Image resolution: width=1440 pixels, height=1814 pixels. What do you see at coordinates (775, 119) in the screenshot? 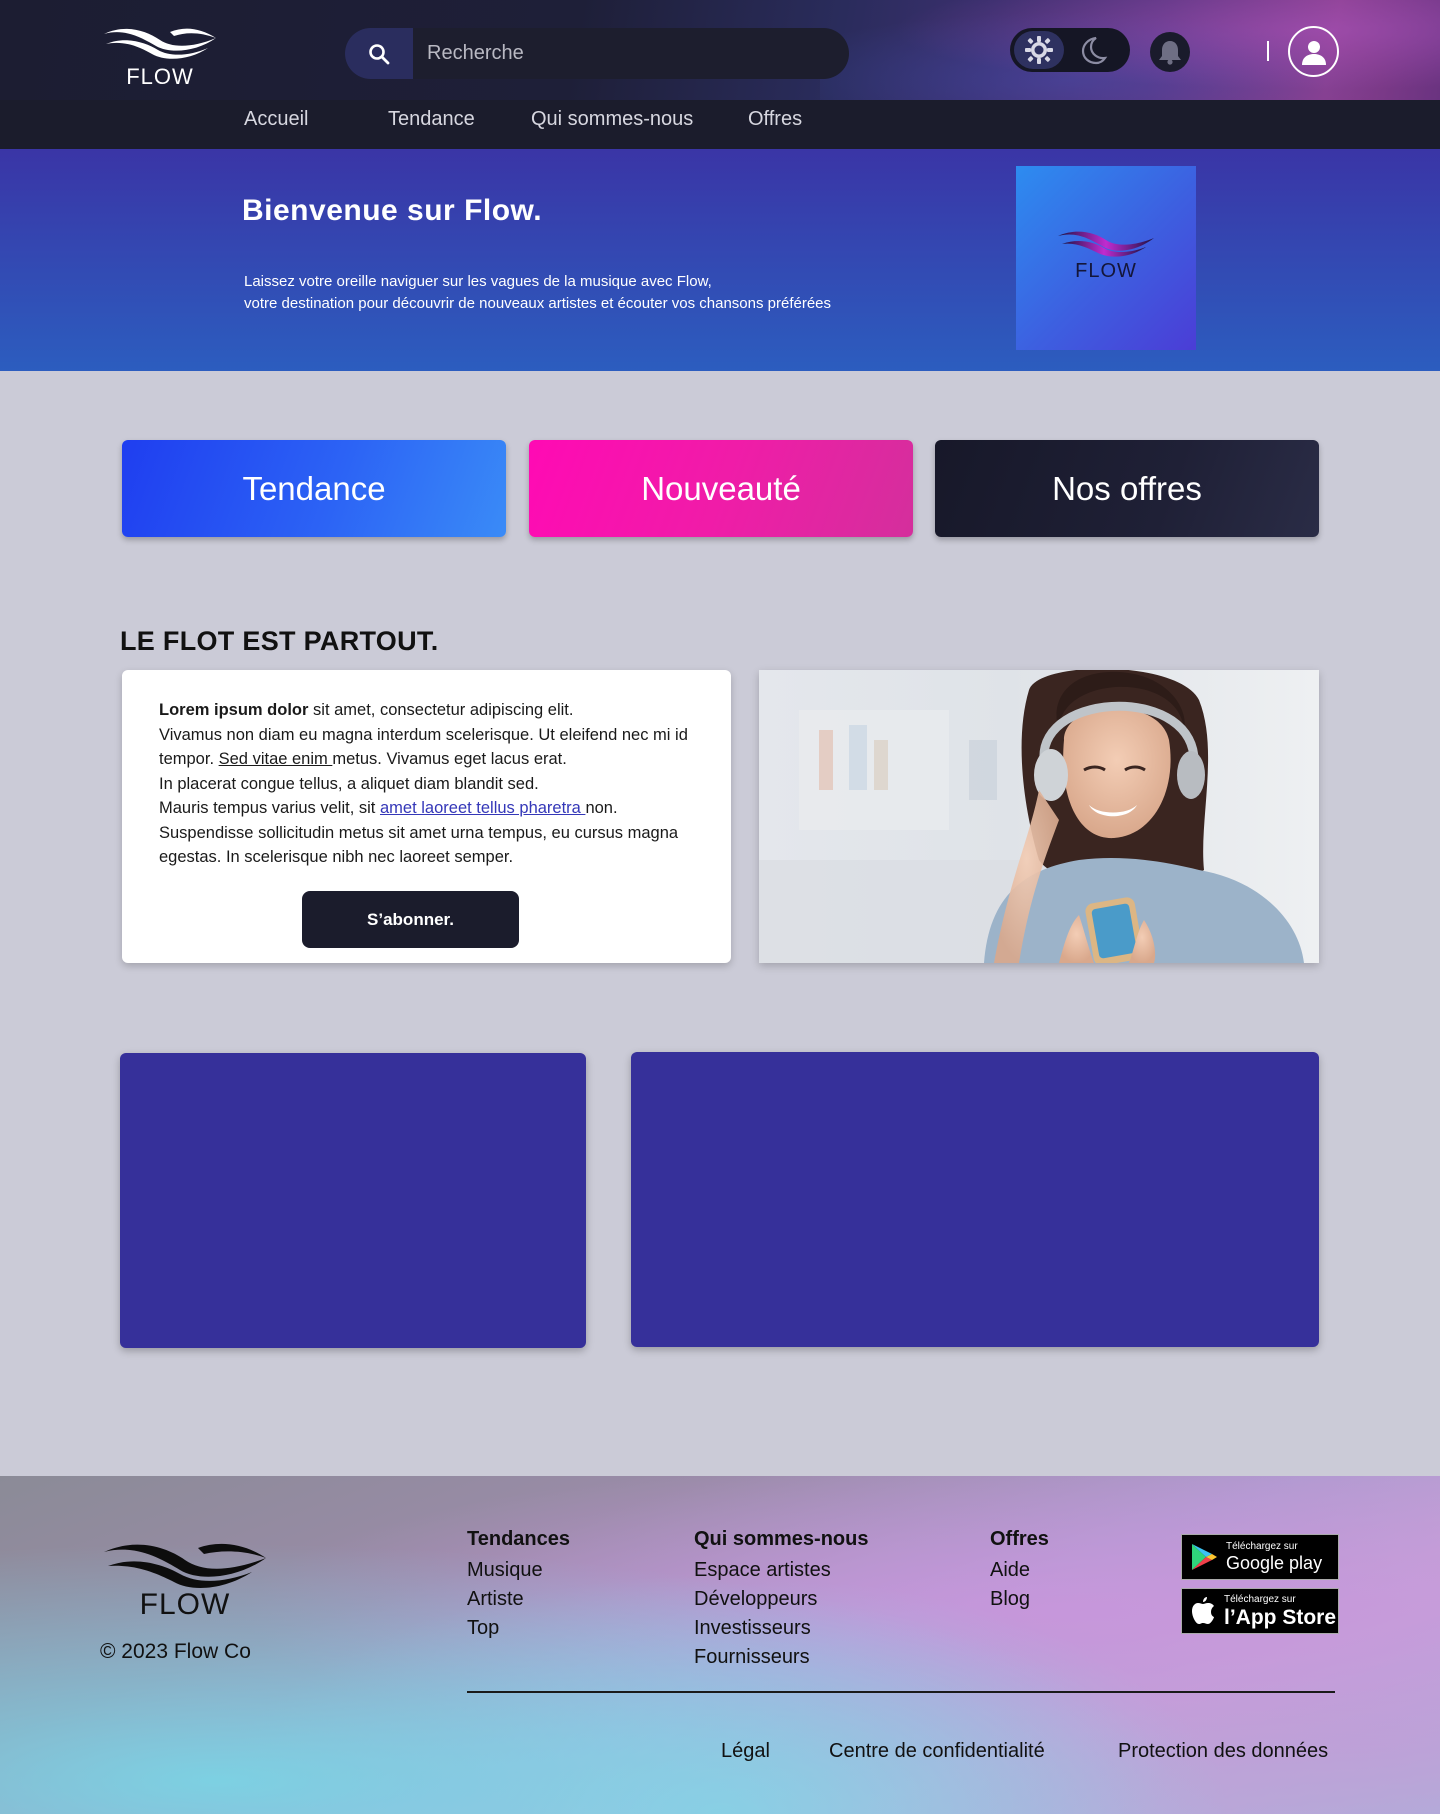
I see `nav-offres: Offres` at bounding box center [775, 119].